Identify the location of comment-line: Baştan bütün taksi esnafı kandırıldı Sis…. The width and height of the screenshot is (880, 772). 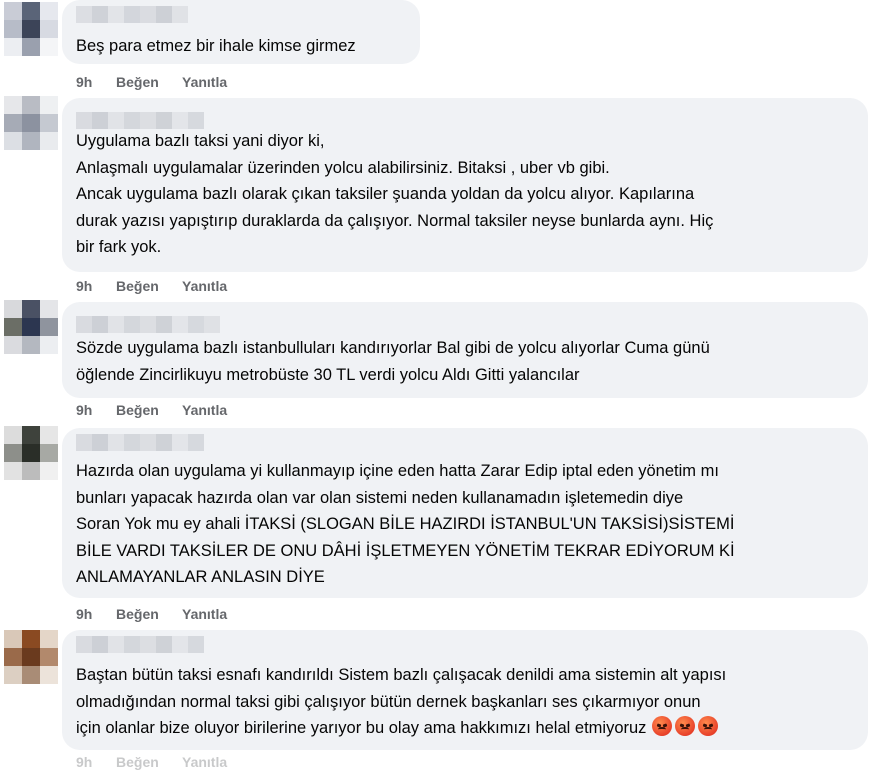
(401, 675).